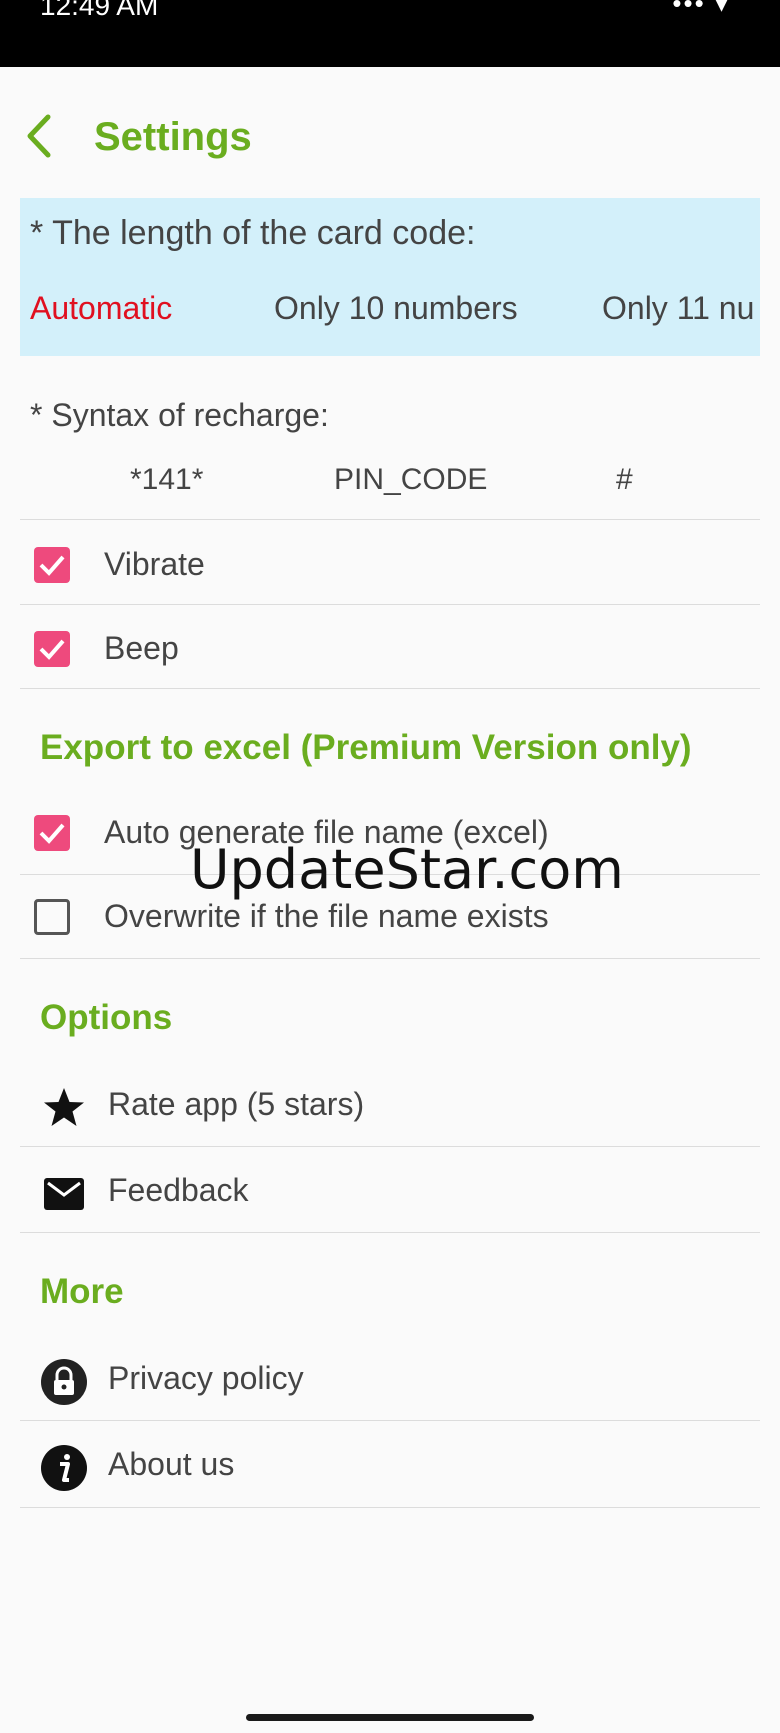 Image resolution: width=780 pixels, height=1733 pixels. Describe the element at coordinates (106, 1017) in the screenshot. I see `options-section-title: Options` at that location.